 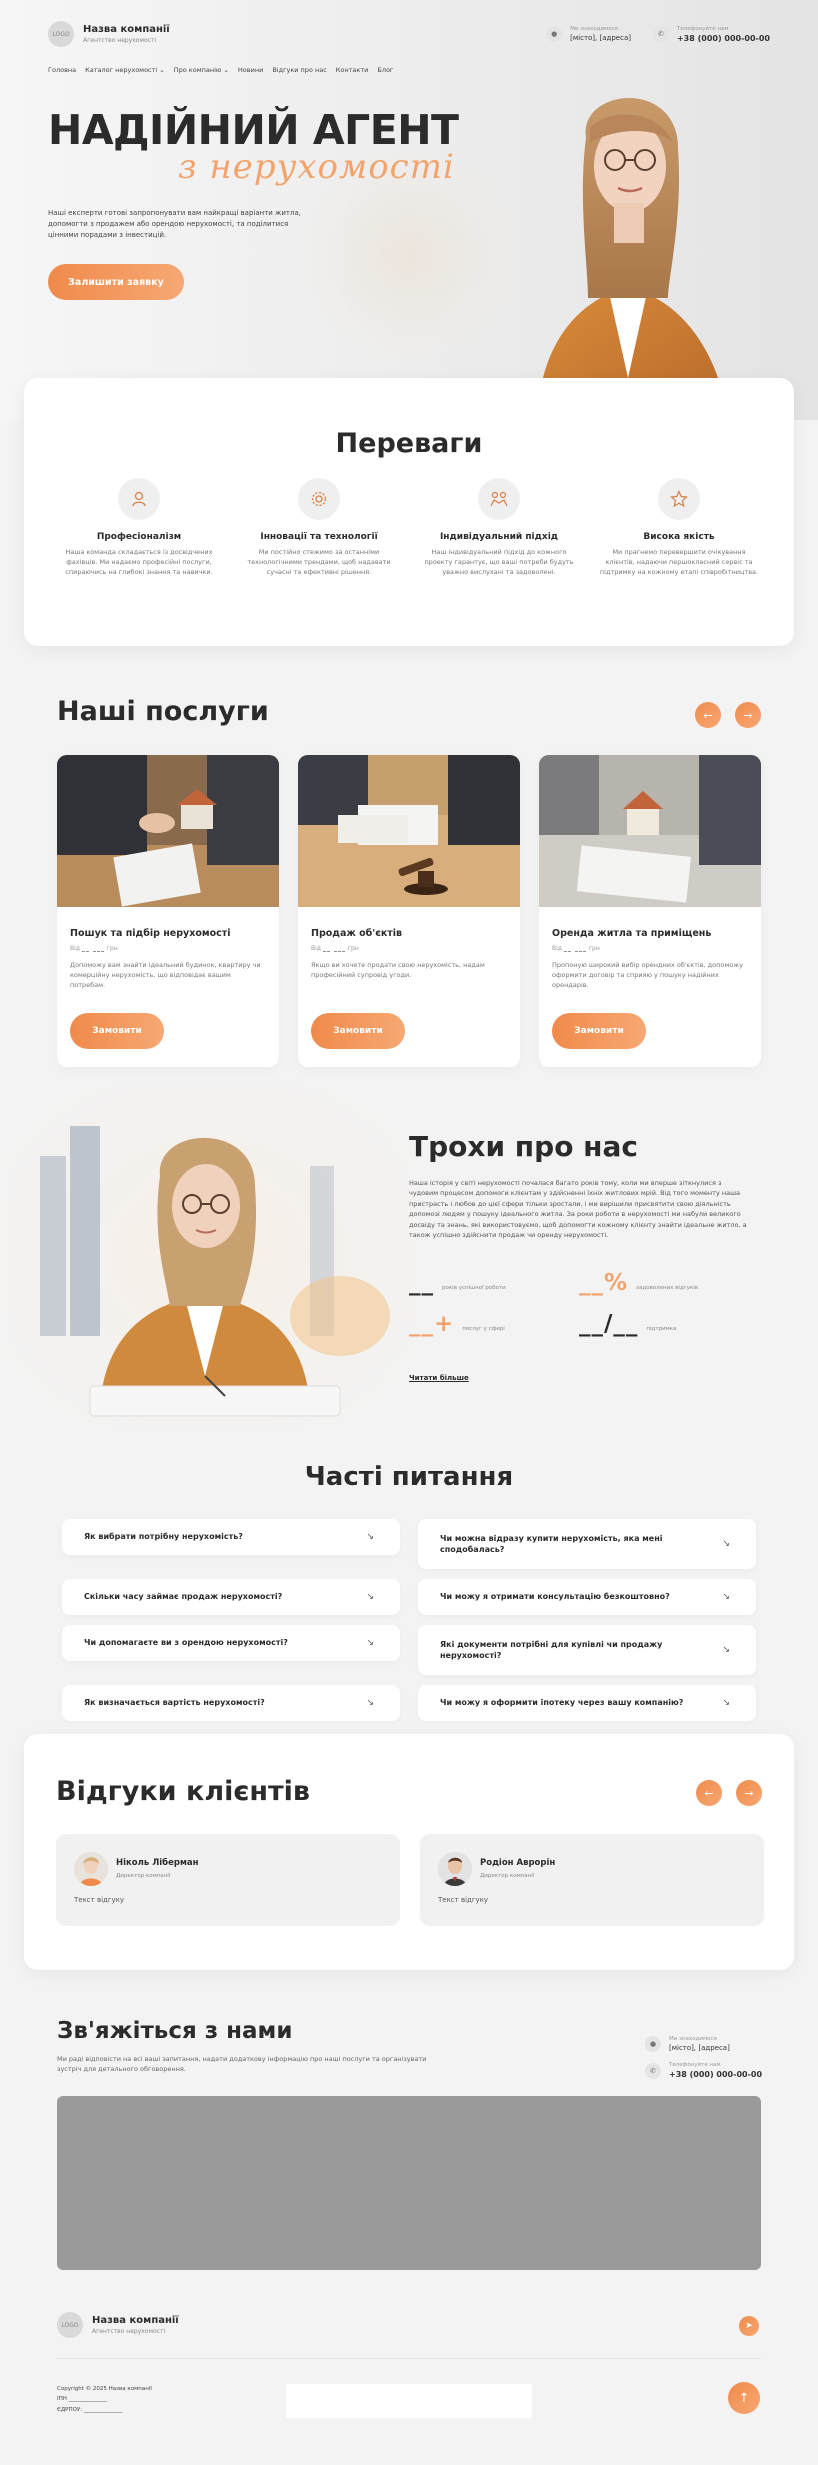 I want to click on footer-placeholder-box, so click(x=409, y=2401).